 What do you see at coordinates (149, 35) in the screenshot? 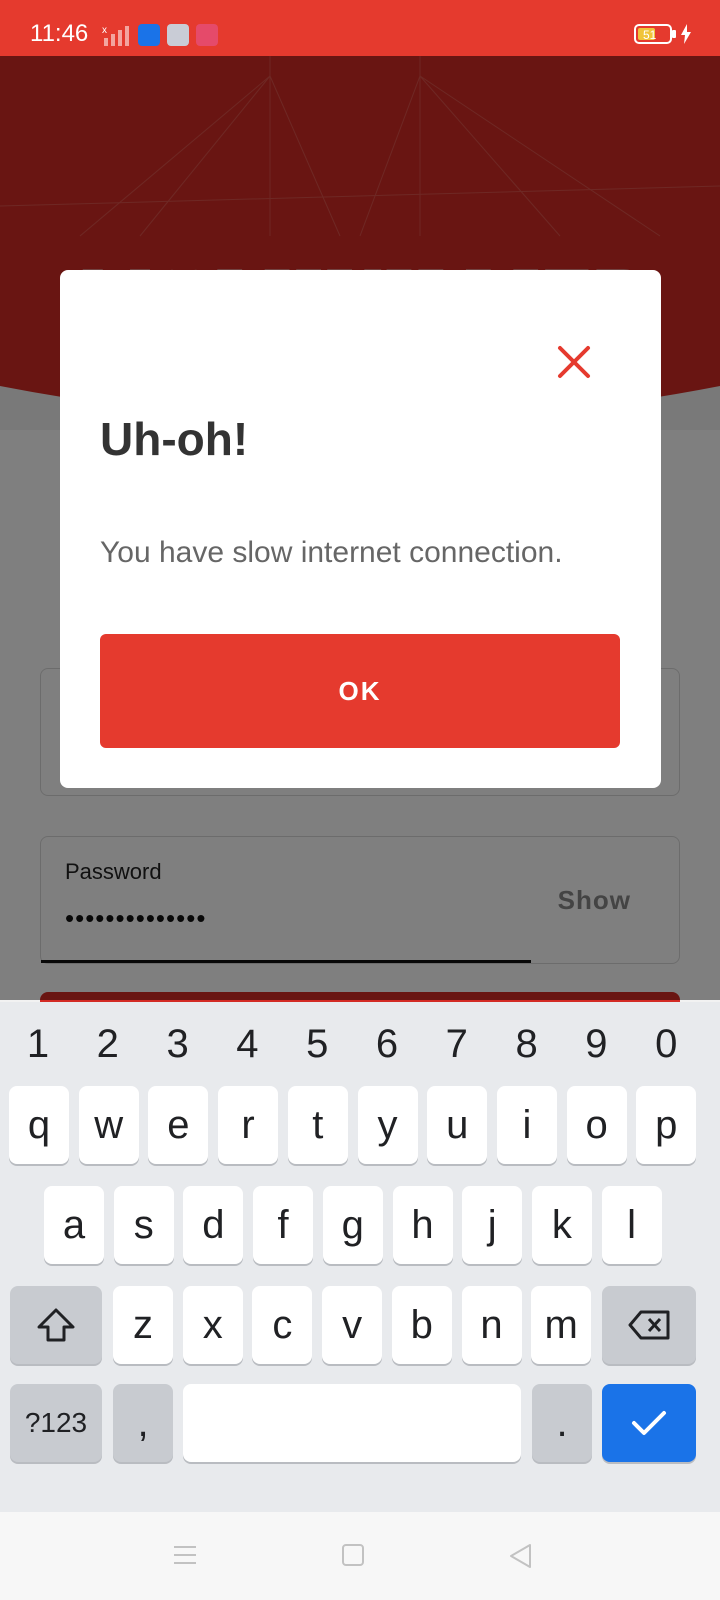
I see `usb-icon` at bounding box center [149, 35].